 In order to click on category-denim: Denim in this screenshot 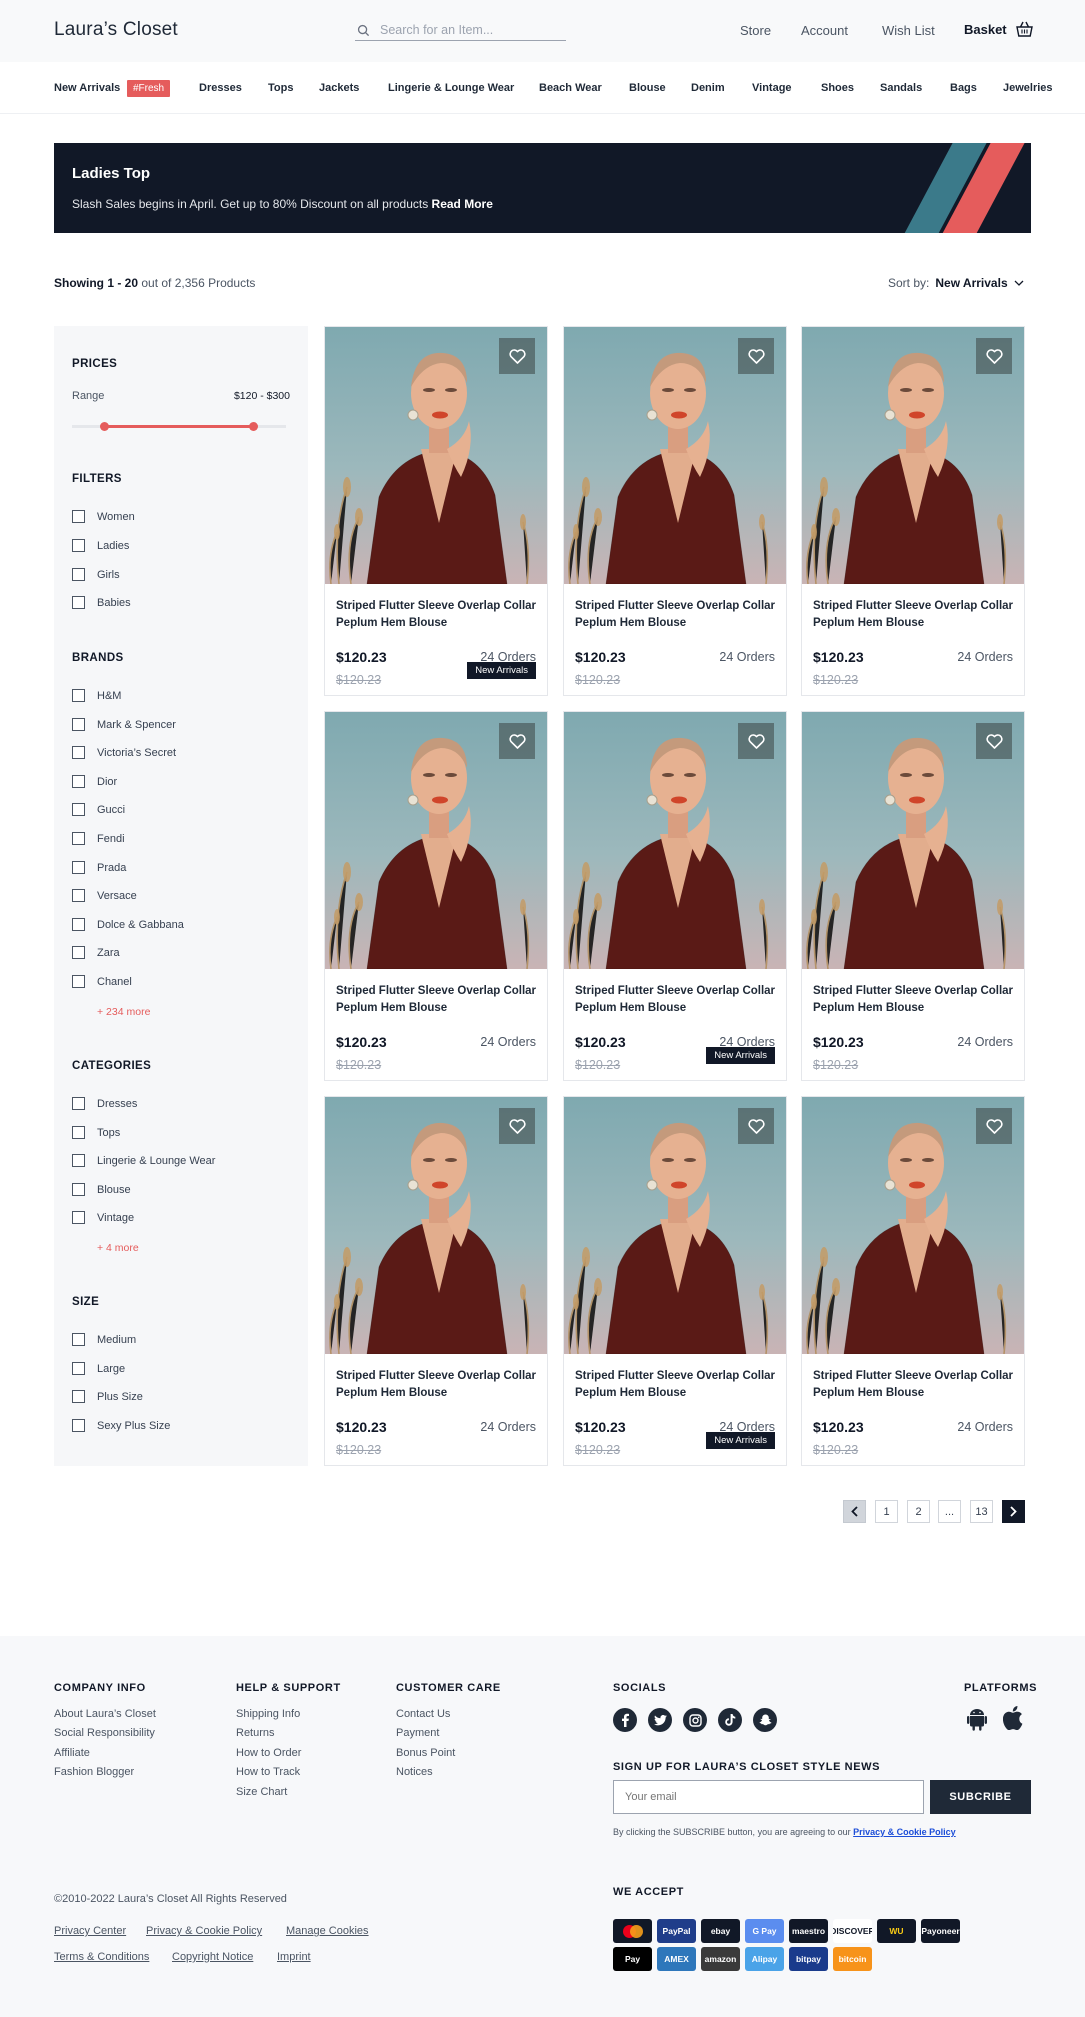, I will do `click(708, 88)`.